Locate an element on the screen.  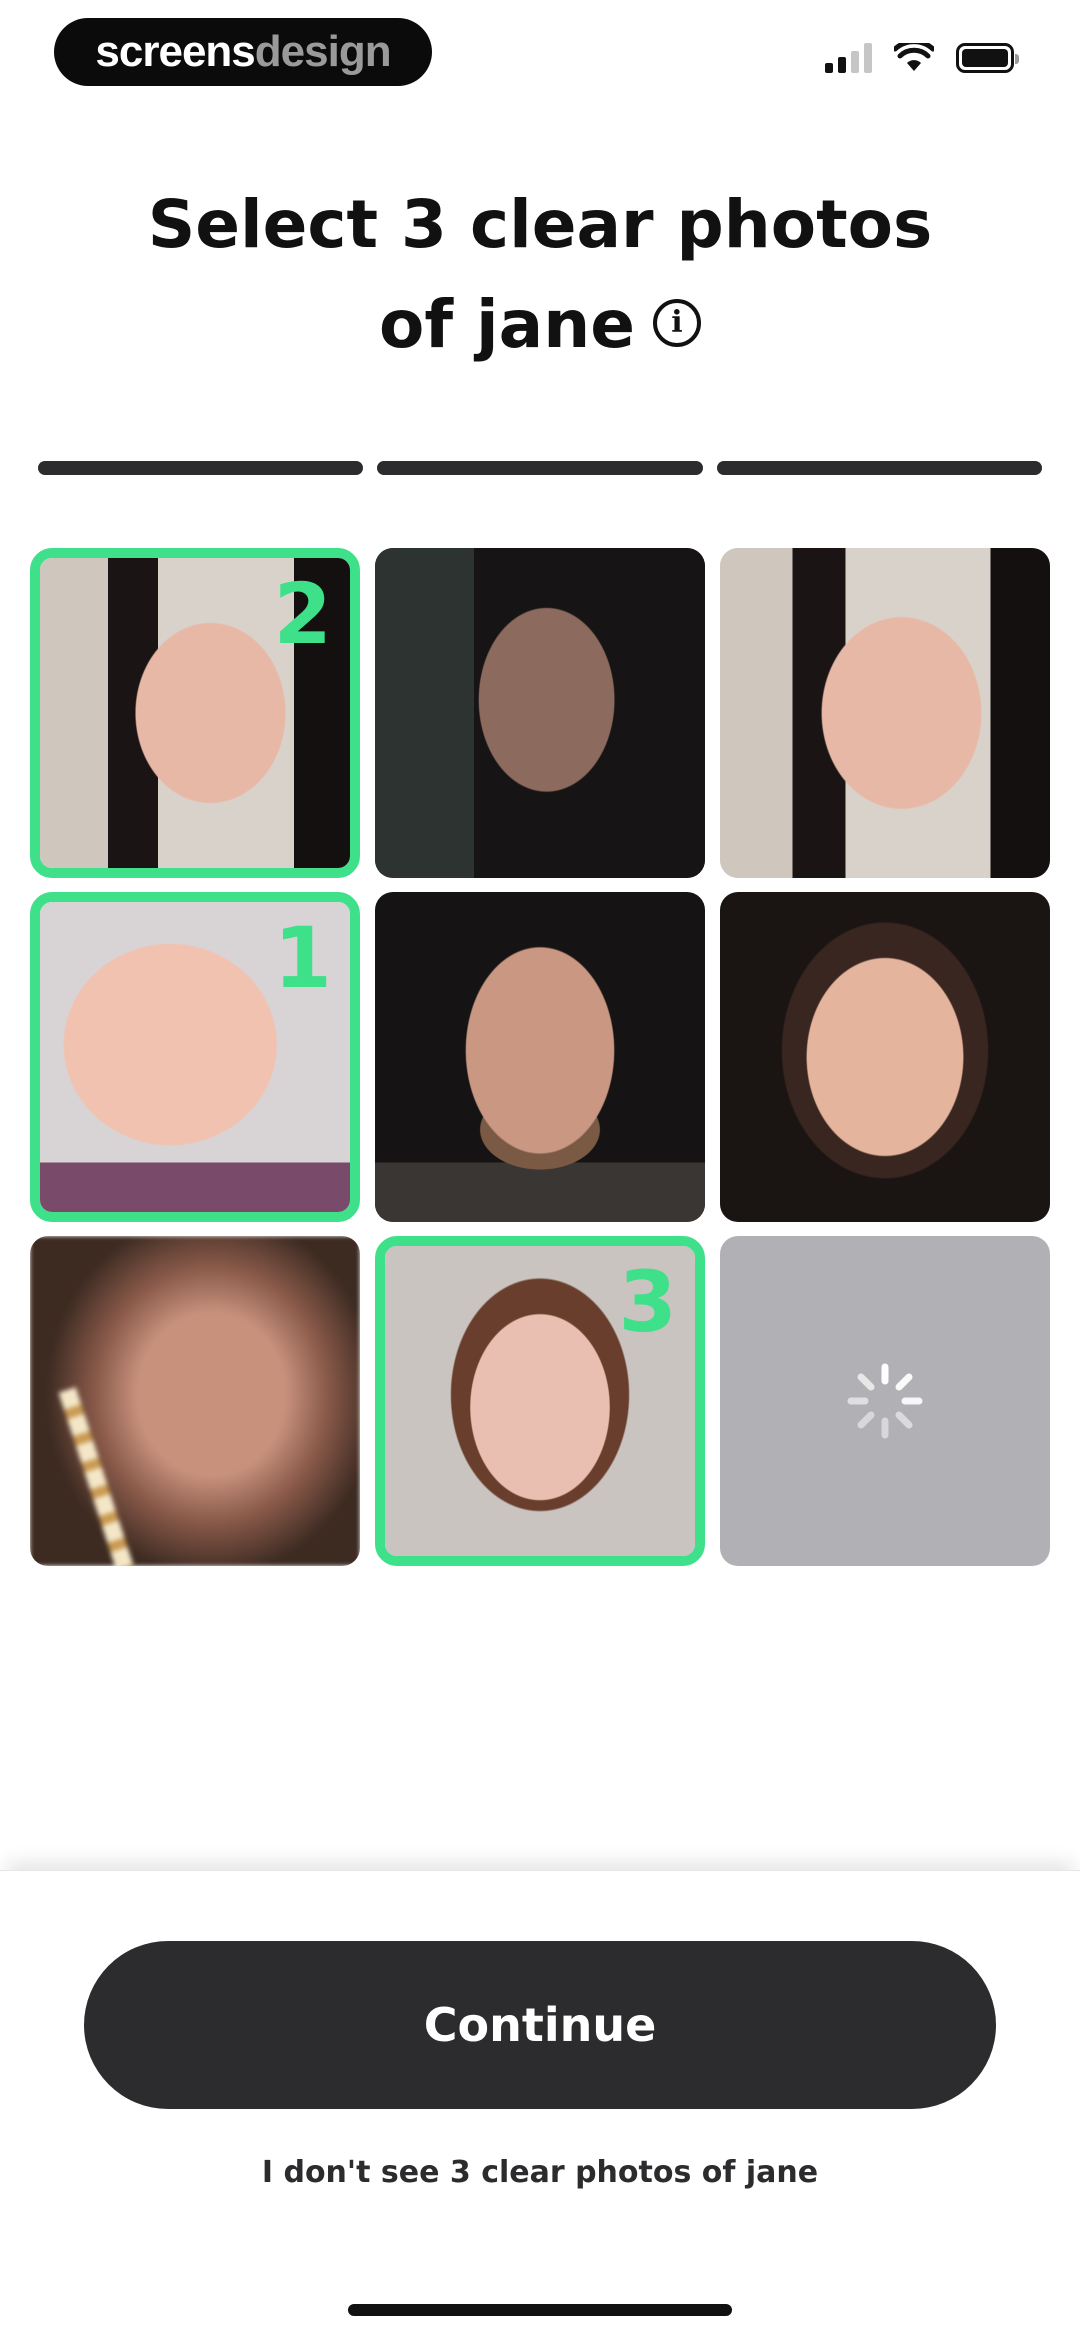
title-line-1: Select 3 clear photos is located at coordinates (540, 224).